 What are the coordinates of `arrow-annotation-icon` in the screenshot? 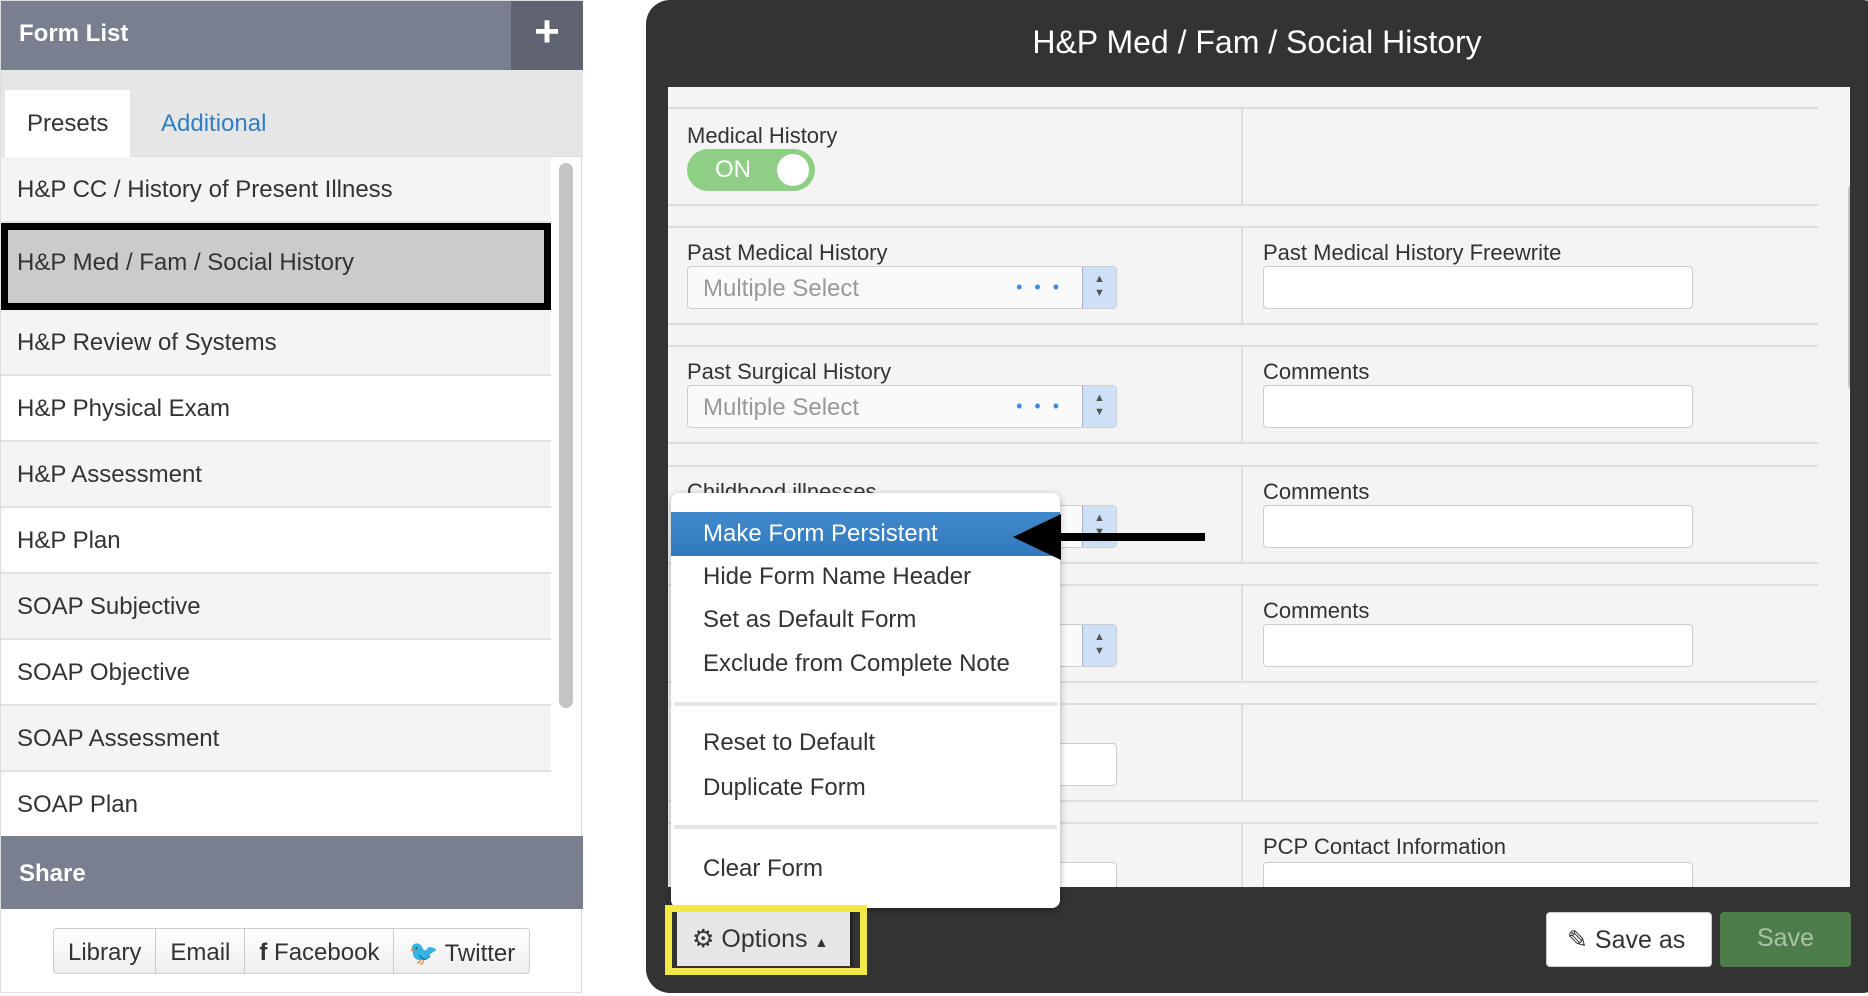 It's located at (1109, 537).